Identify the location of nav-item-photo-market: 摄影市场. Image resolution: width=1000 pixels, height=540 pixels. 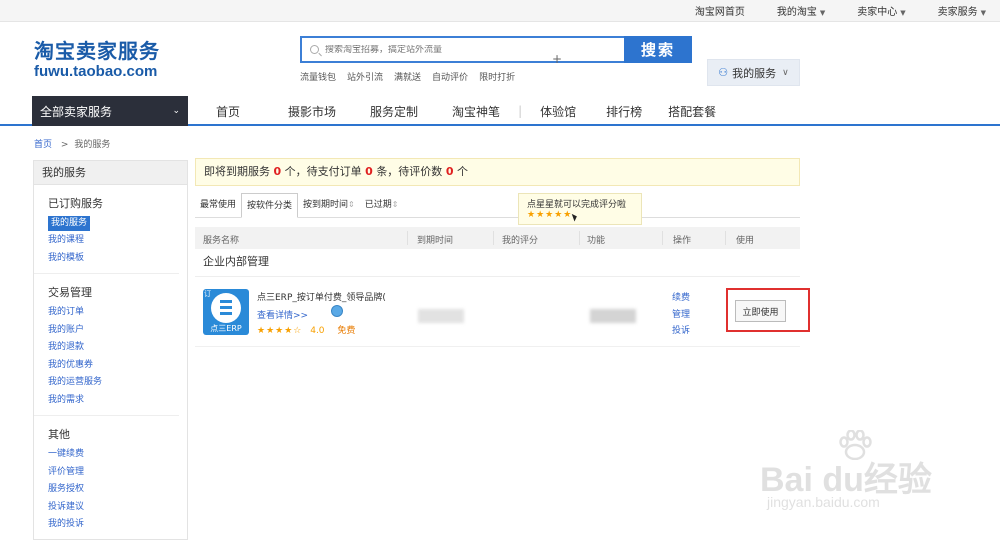
(312, 111).